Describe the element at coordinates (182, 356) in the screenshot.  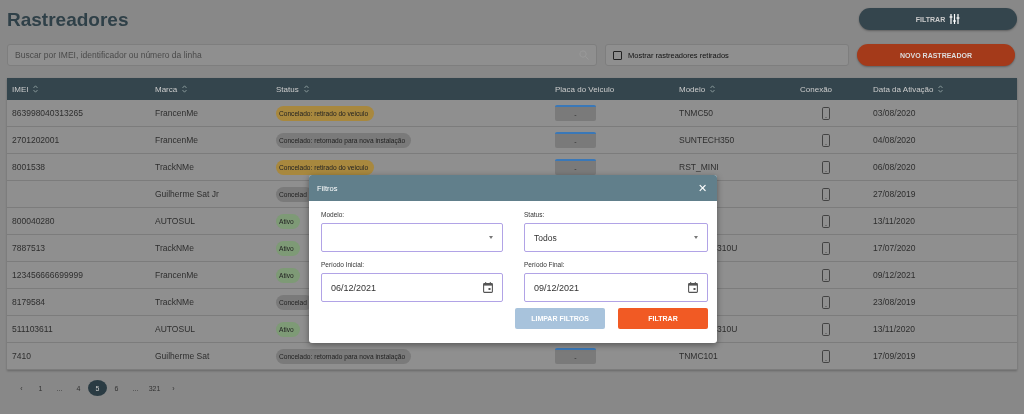
I see `table-cell: Guilherme Sat` at that location.